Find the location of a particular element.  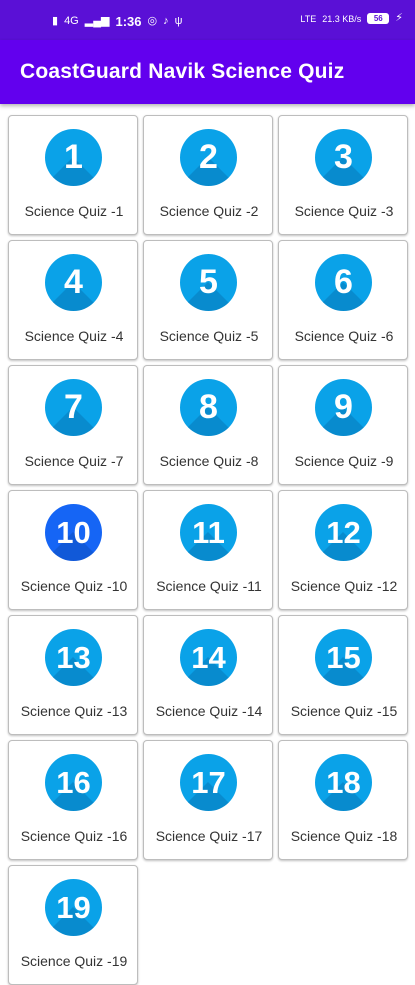

quiz-number: 15 is located at coordinates (343, 657).